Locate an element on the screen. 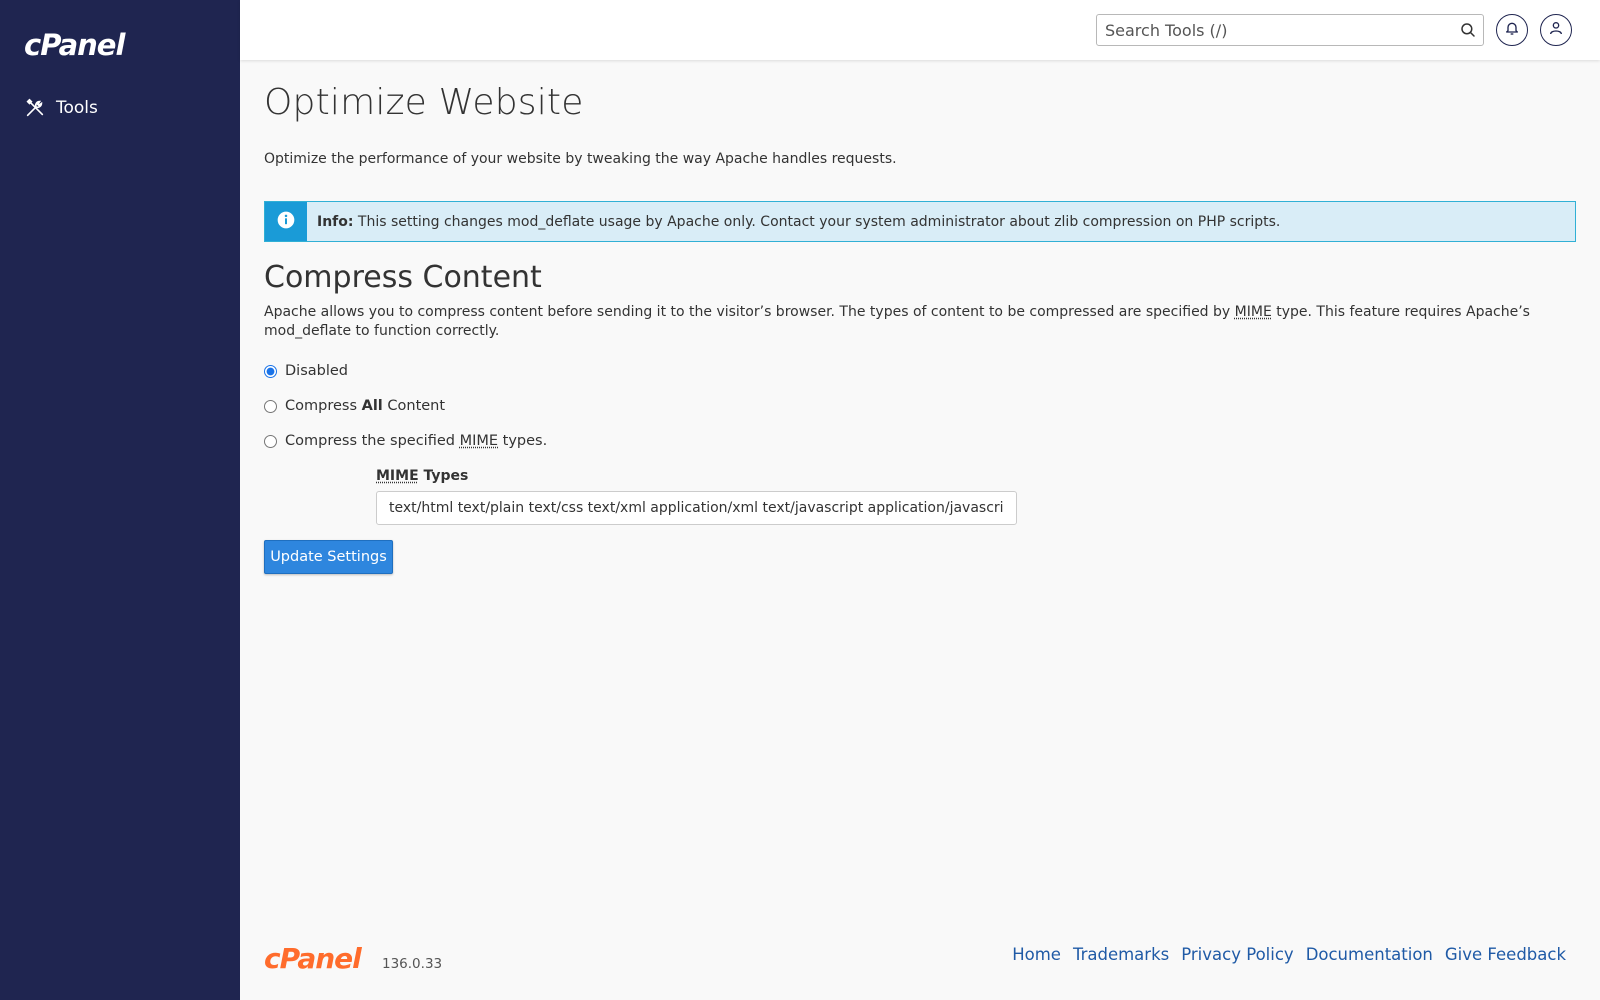 The height and width of the screenshot is (1000, 1600). bell-icon is located at coordinates (1512, 30).